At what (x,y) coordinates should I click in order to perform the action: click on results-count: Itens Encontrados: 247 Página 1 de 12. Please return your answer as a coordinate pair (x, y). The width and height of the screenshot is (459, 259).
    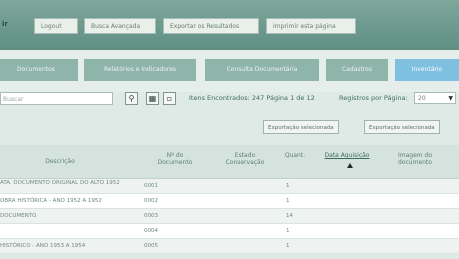
    Looking at the image, I should click on (252, 98).